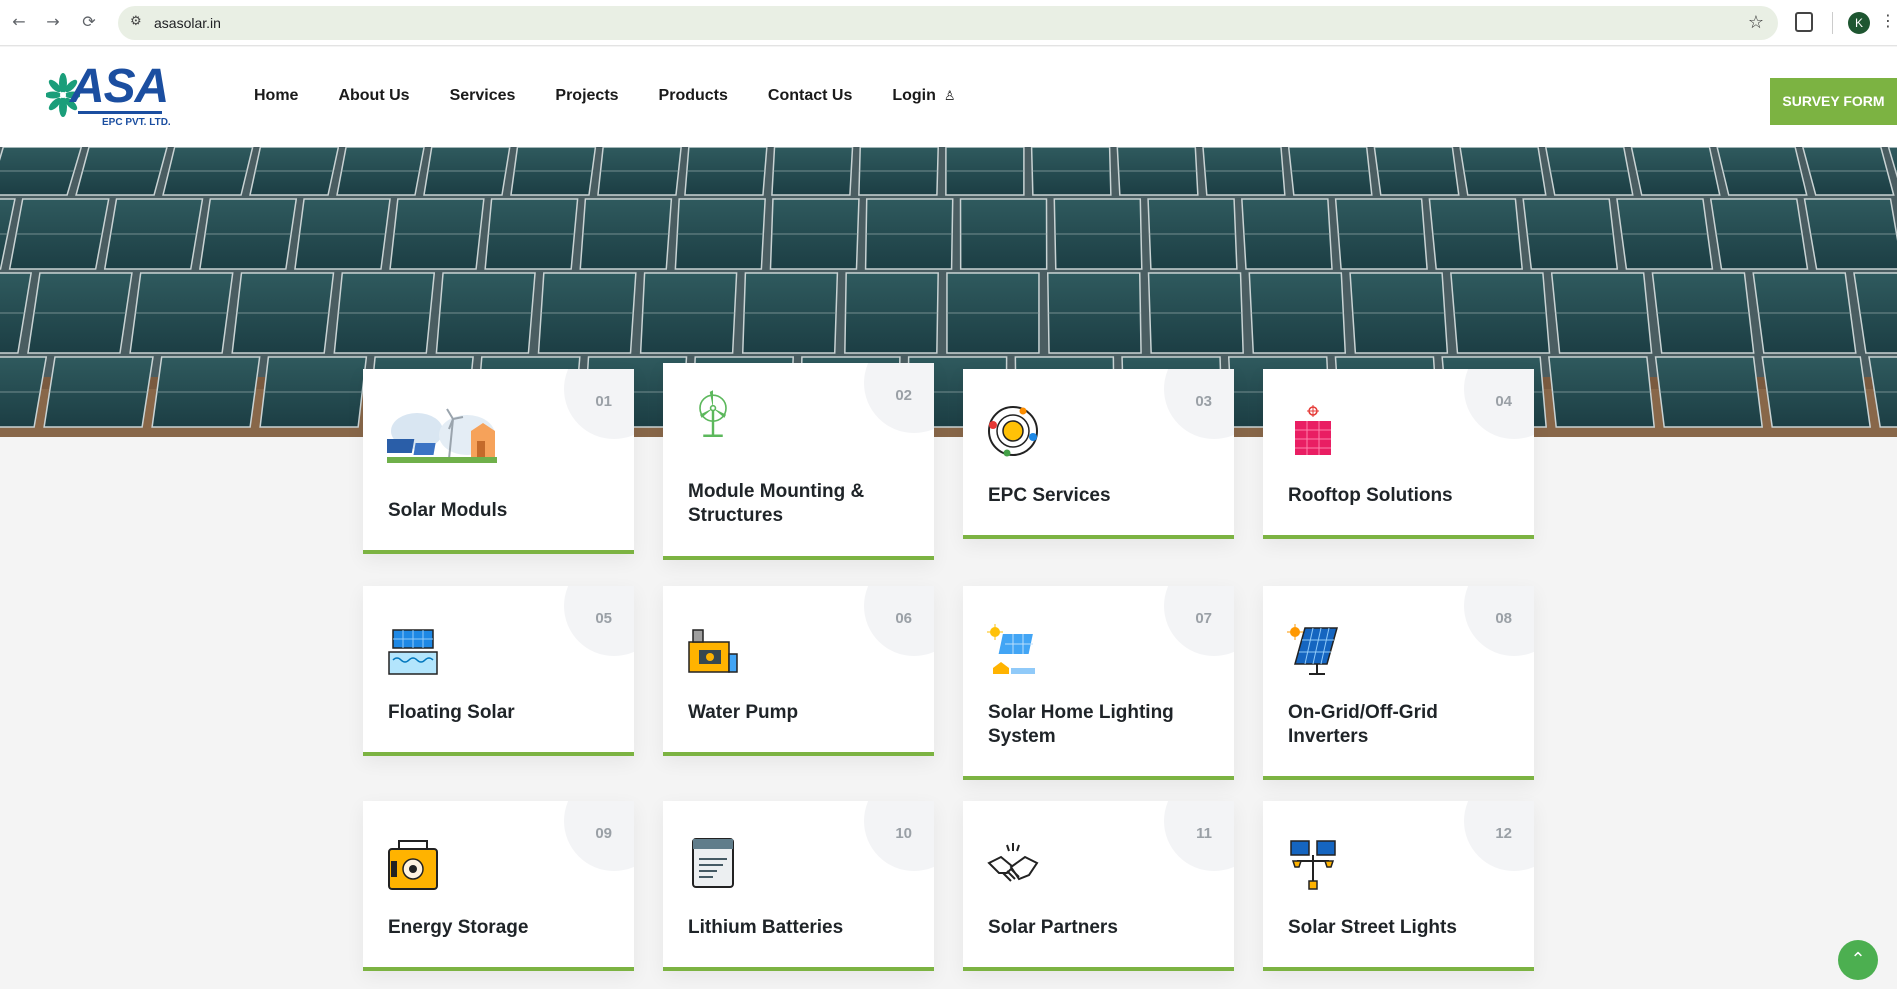 This screenshot has height=989, width=1897. I want to click on card-title: Floating Solar, so click(451, 712).